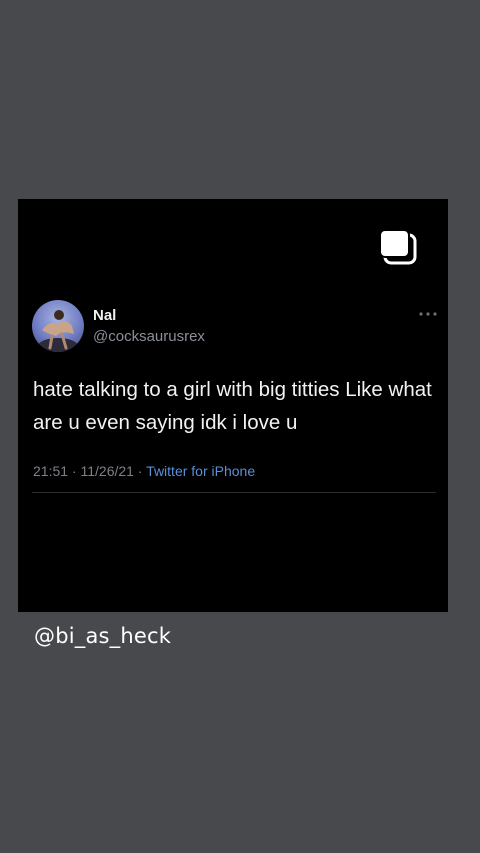 The height and width of the screenshot is (853, 480). Describe the element at coordinates (234, 492) in the screenshot. I see `divider` at that location.